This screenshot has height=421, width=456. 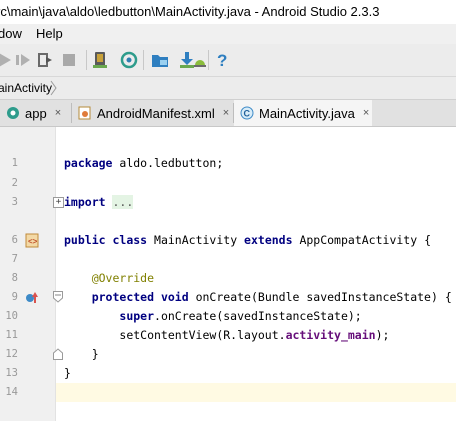 What do you see at coordinates (228, 88) in the screenshot?
I see `breadcrumb: ainActivity` at bounding box center [228, 88].